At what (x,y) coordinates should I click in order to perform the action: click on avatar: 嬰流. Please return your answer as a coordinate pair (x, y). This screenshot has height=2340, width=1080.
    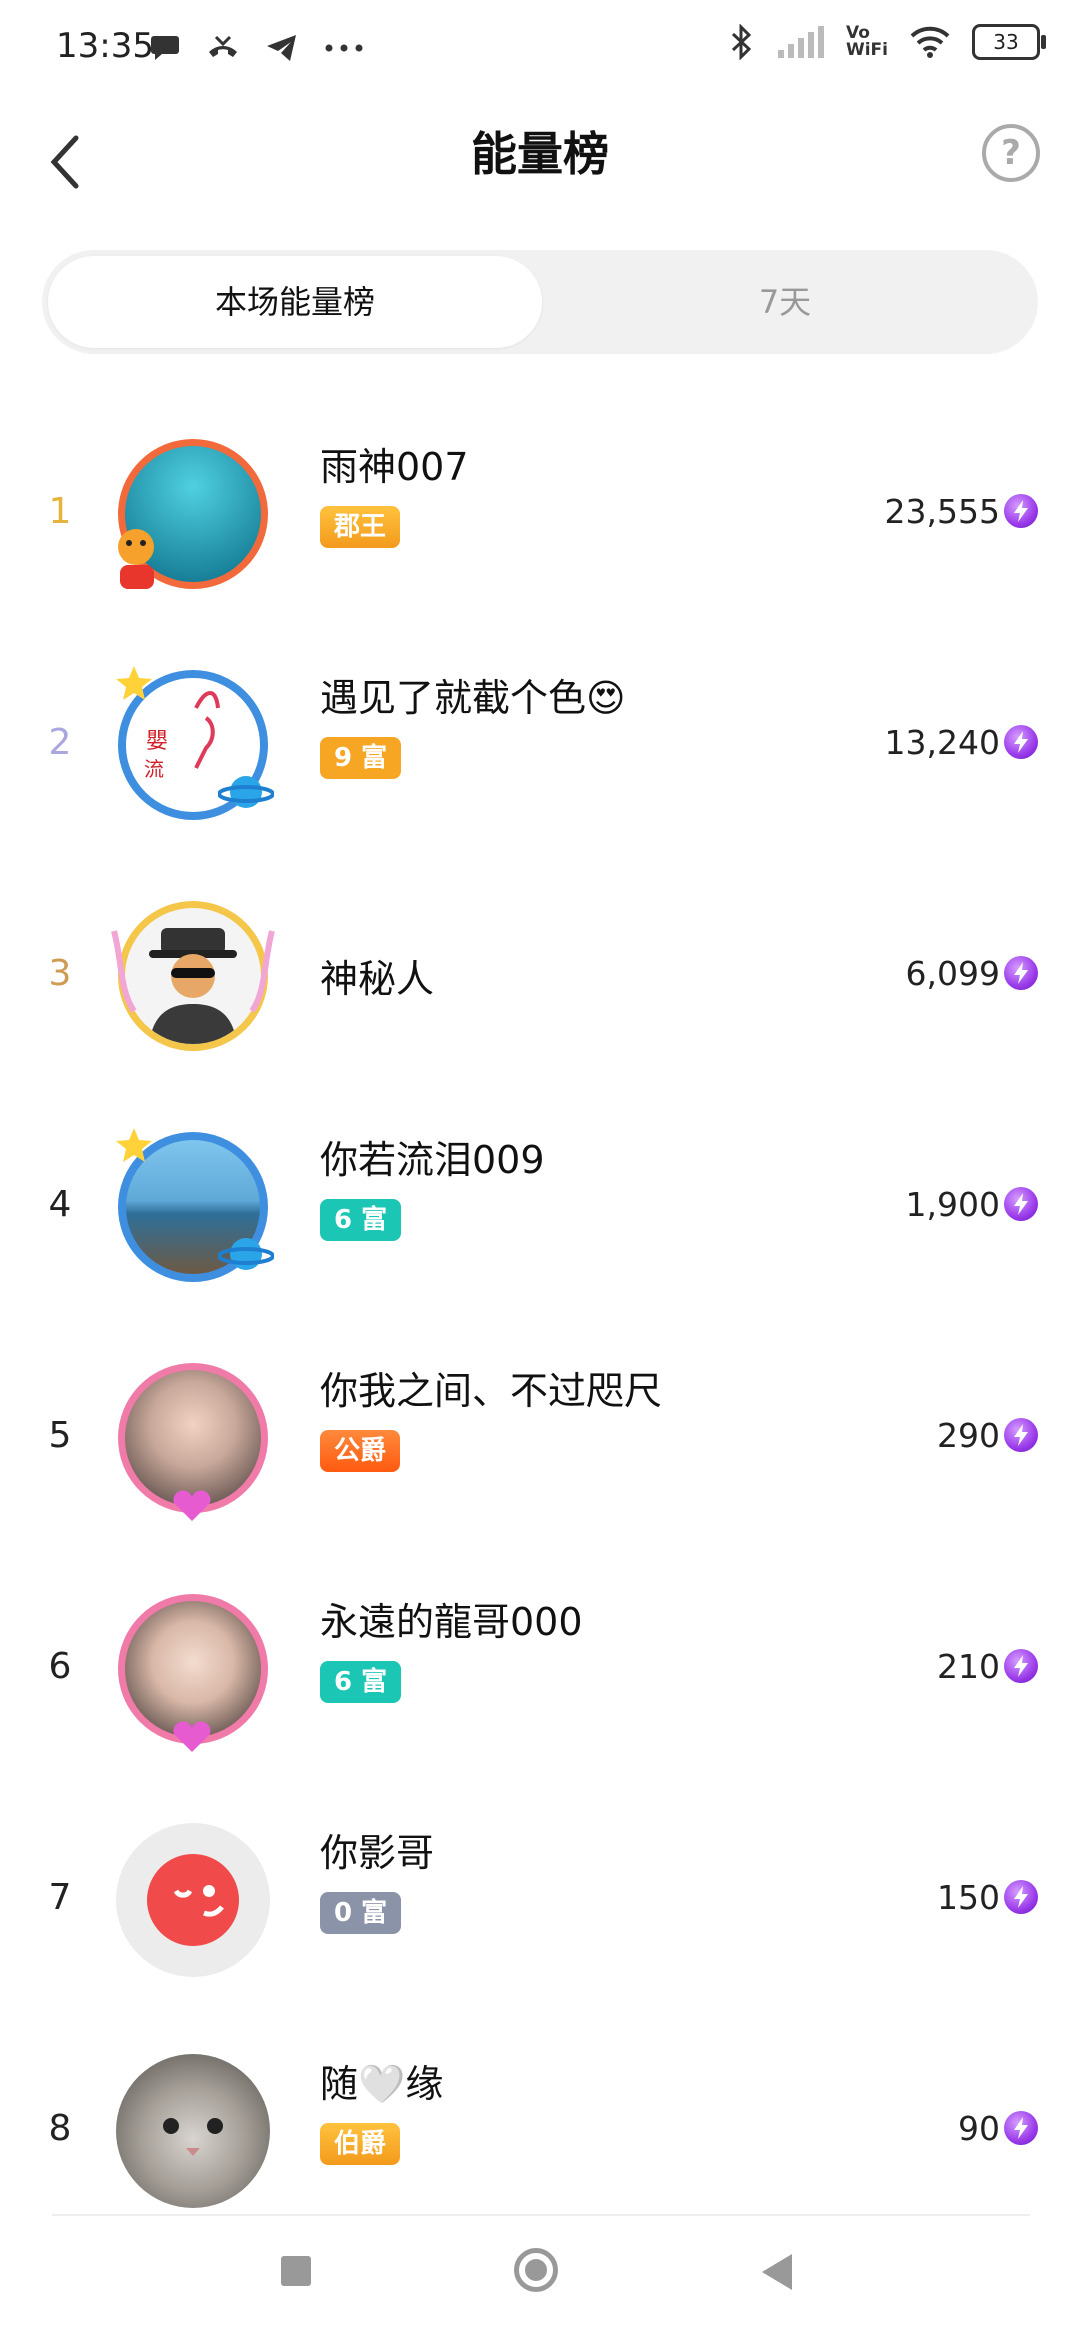
    Looking at the image, I should click on (193, 745).